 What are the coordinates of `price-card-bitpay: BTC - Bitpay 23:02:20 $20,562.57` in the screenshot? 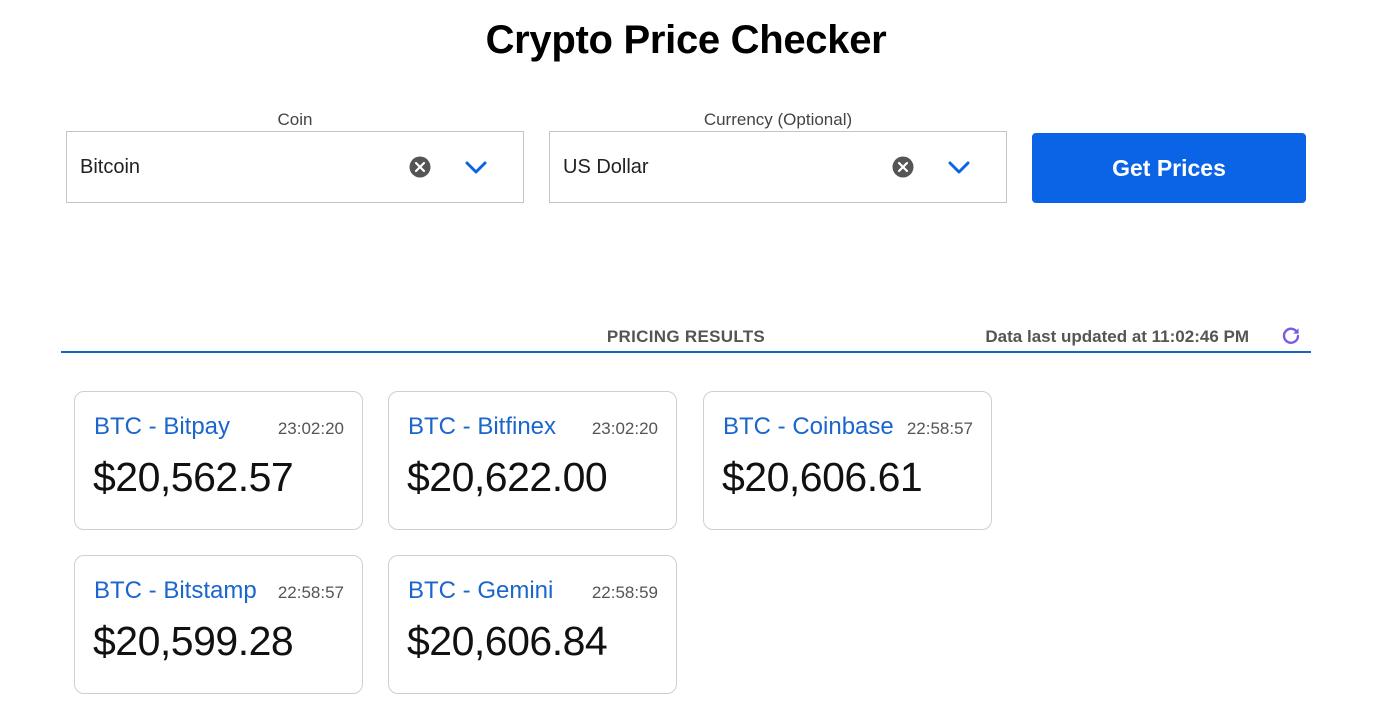 It's located at (218, 460).